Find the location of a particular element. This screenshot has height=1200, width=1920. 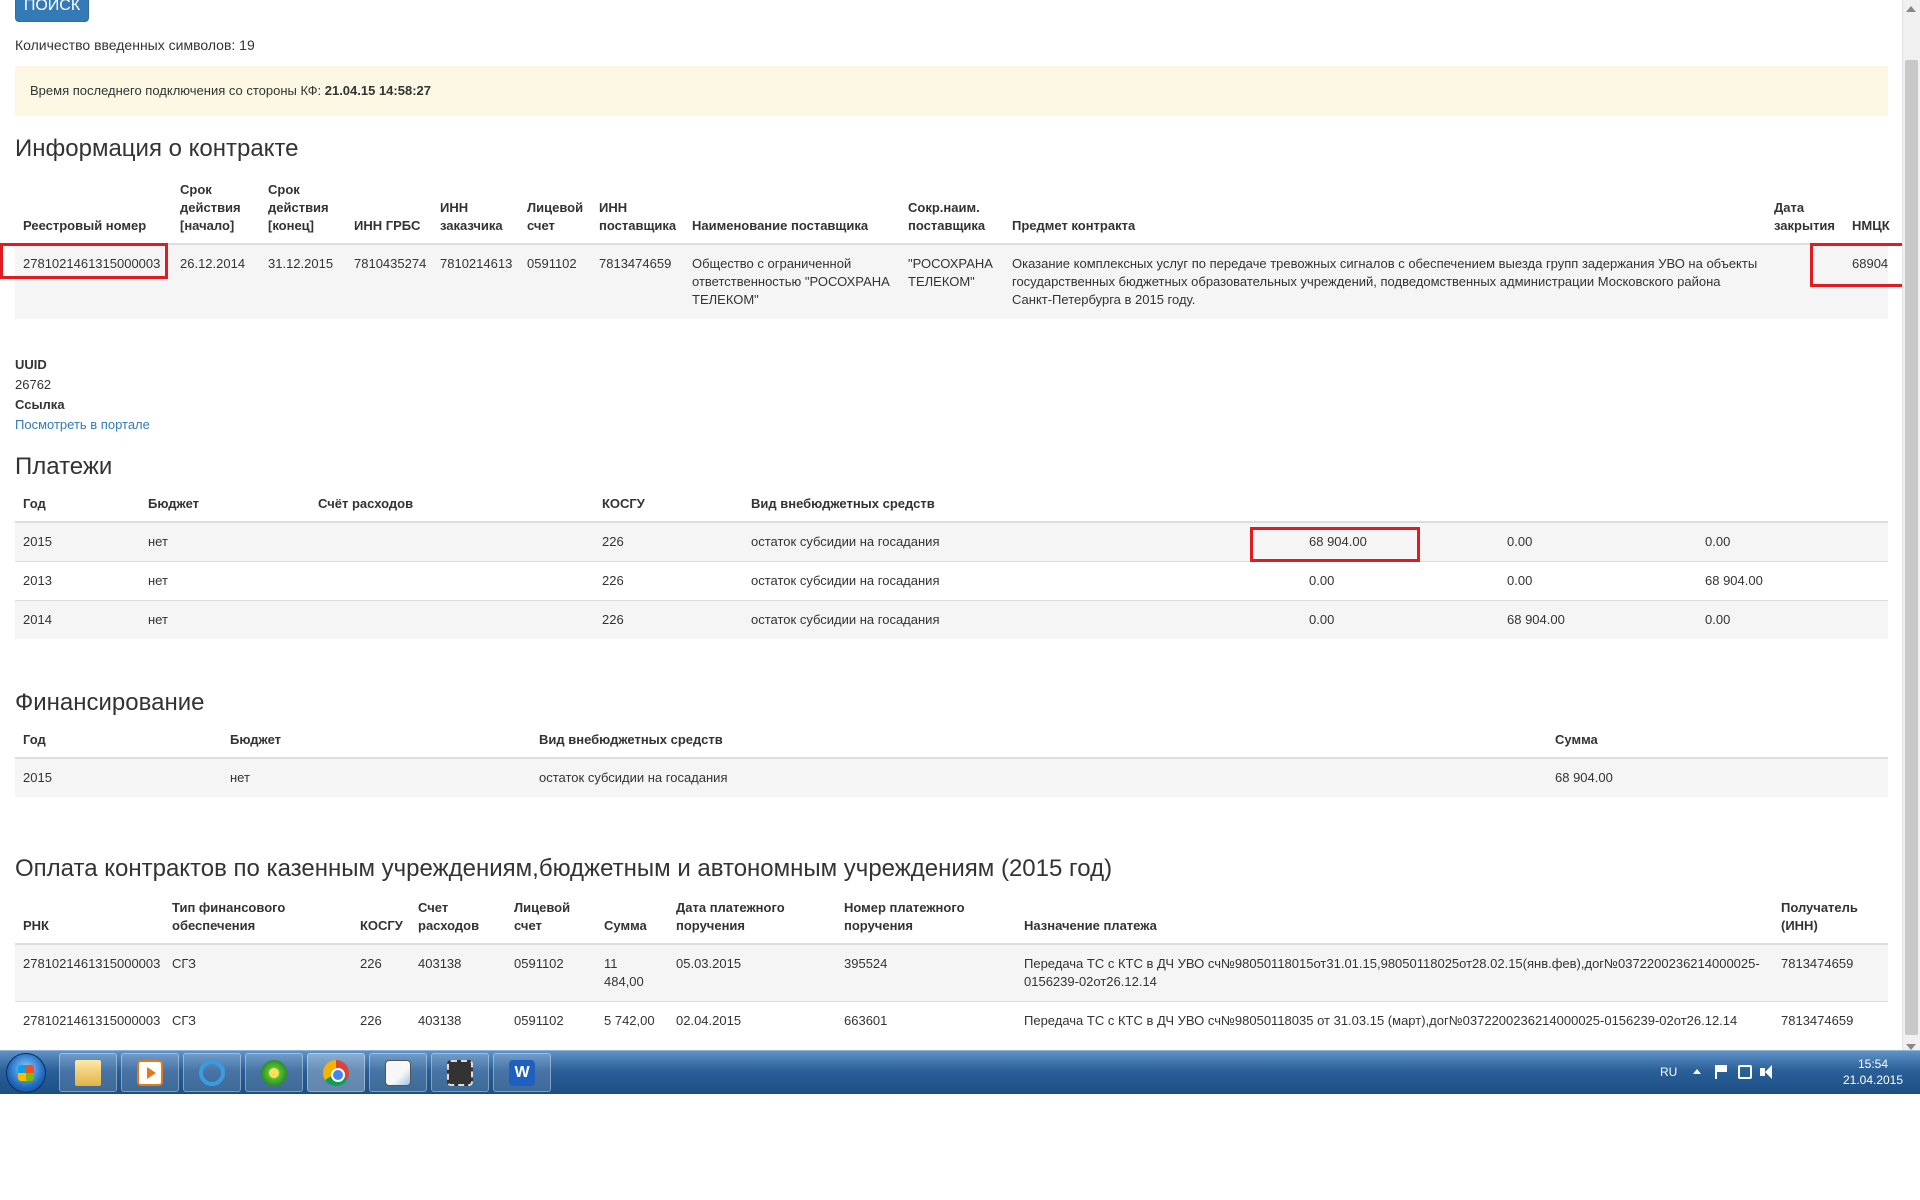

column-header: Дата закрытия is located at coordinates (1805, 211).